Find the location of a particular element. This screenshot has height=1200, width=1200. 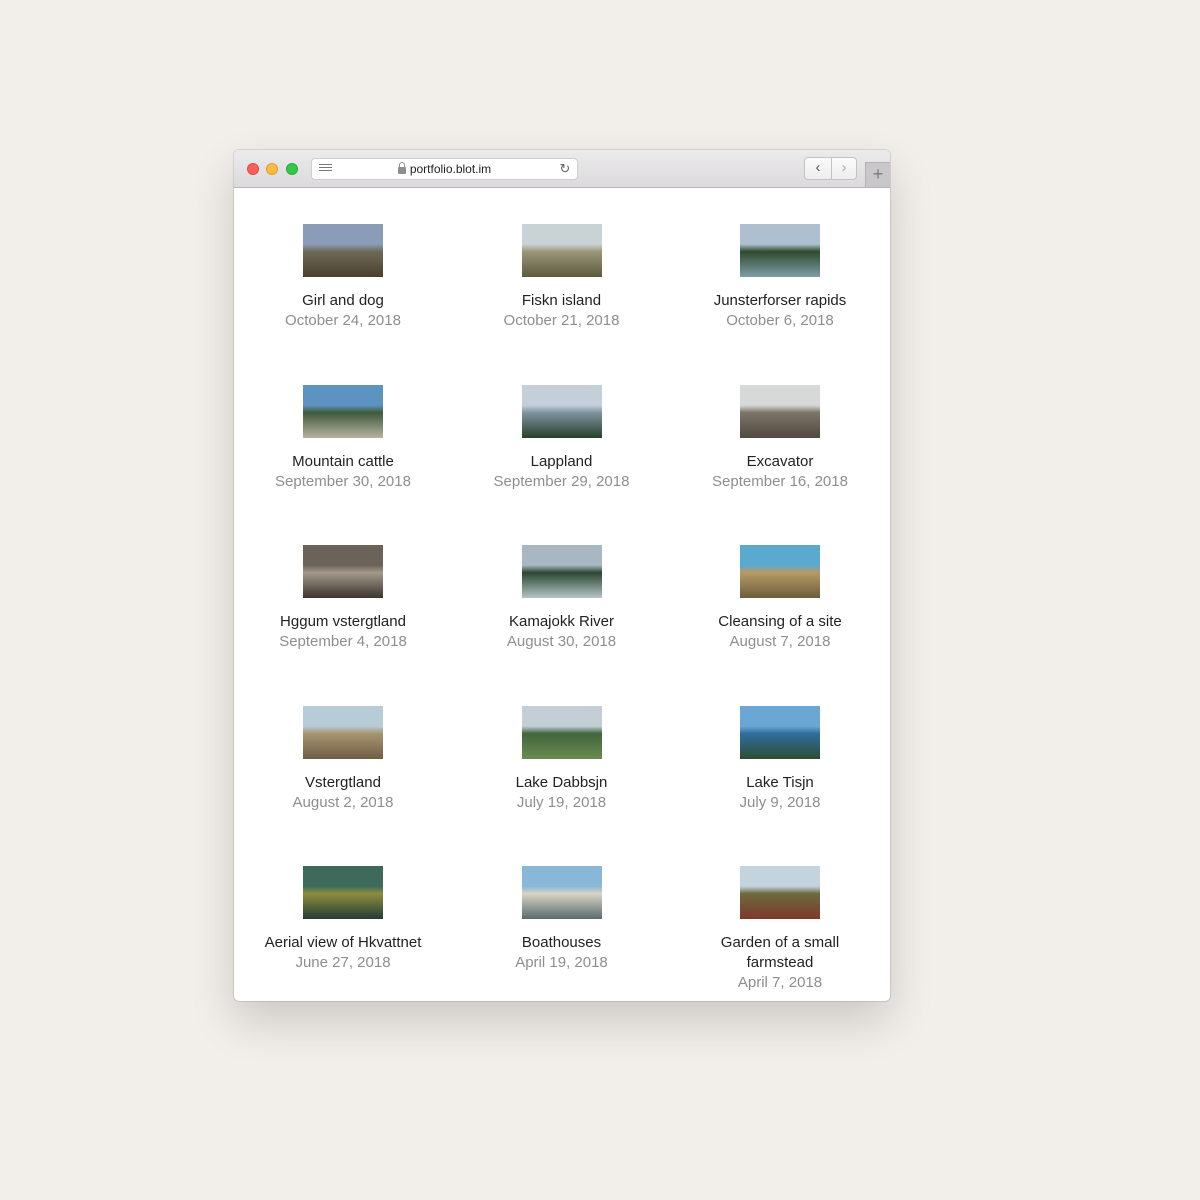

post-title: Vstergtland is located at coordinates (343, 783).